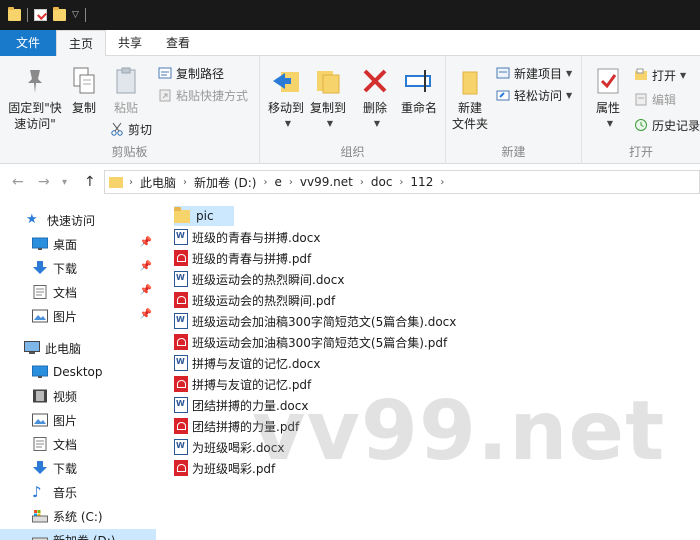 This screenshot has height=540, width=700. What do you see at coordinates (204, 216) in the screenshot?
I see `file-row-folder: pic` at bounding box center [204, 216].